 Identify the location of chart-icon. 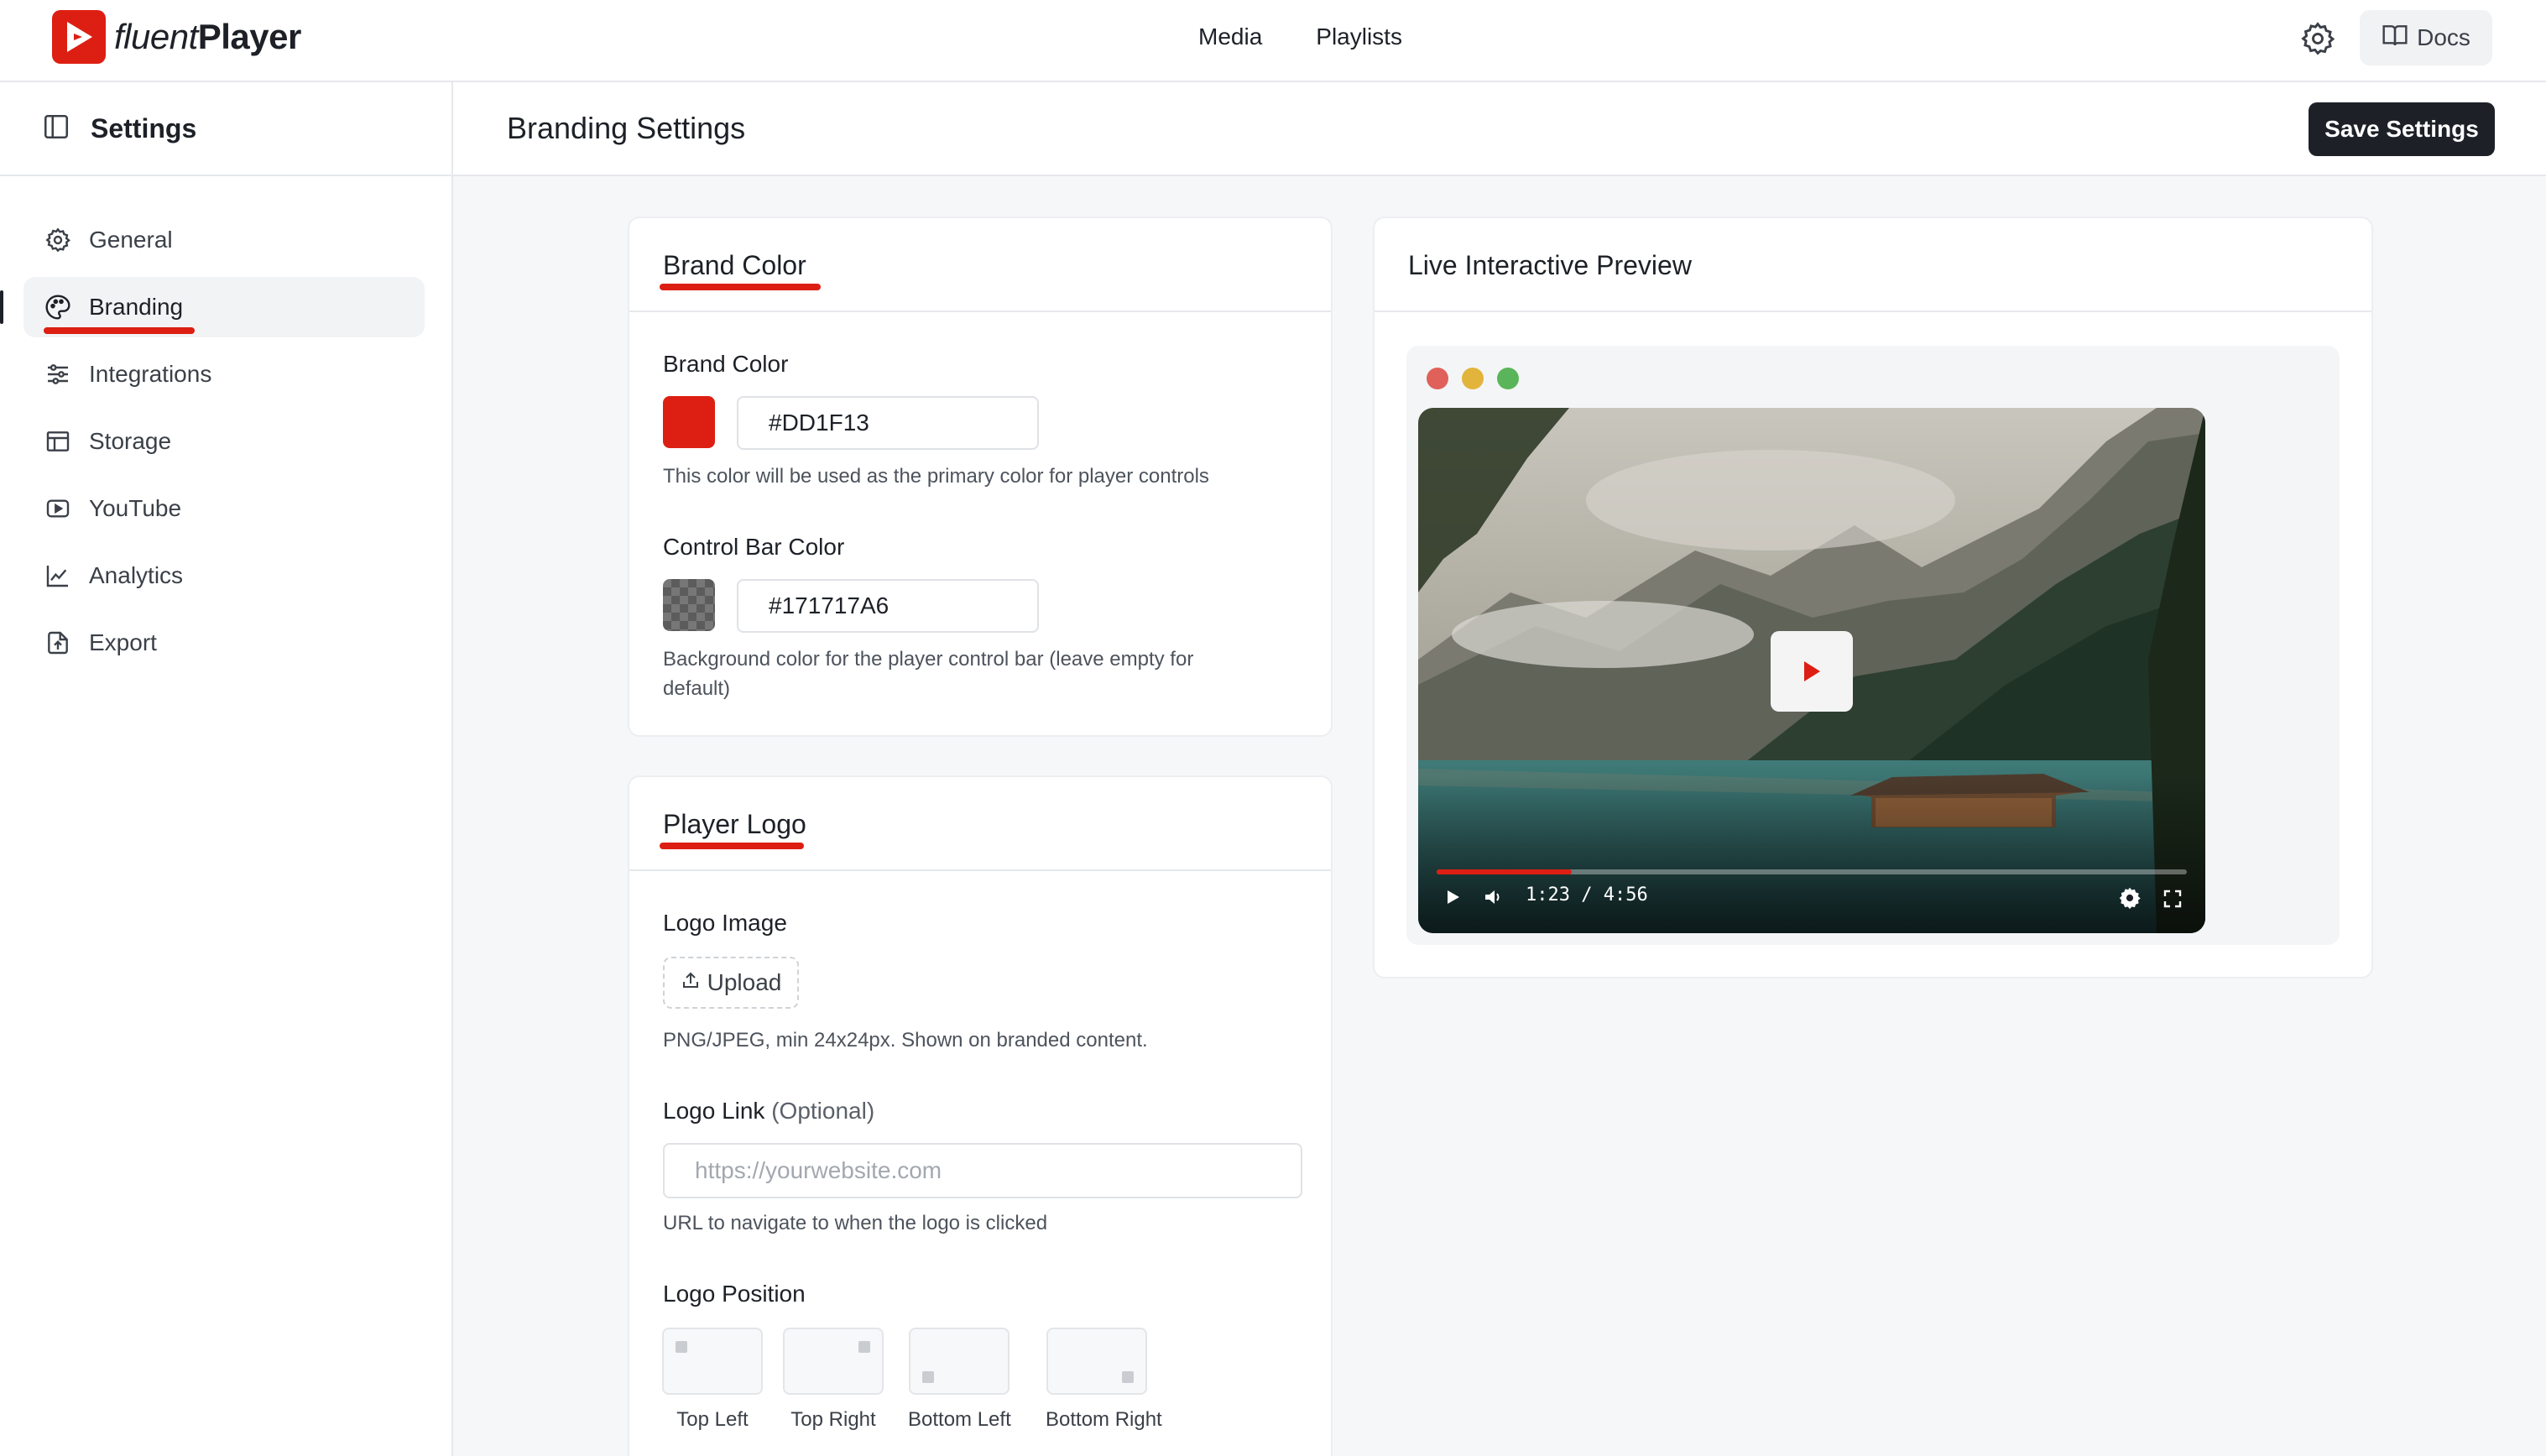
(58, 575).